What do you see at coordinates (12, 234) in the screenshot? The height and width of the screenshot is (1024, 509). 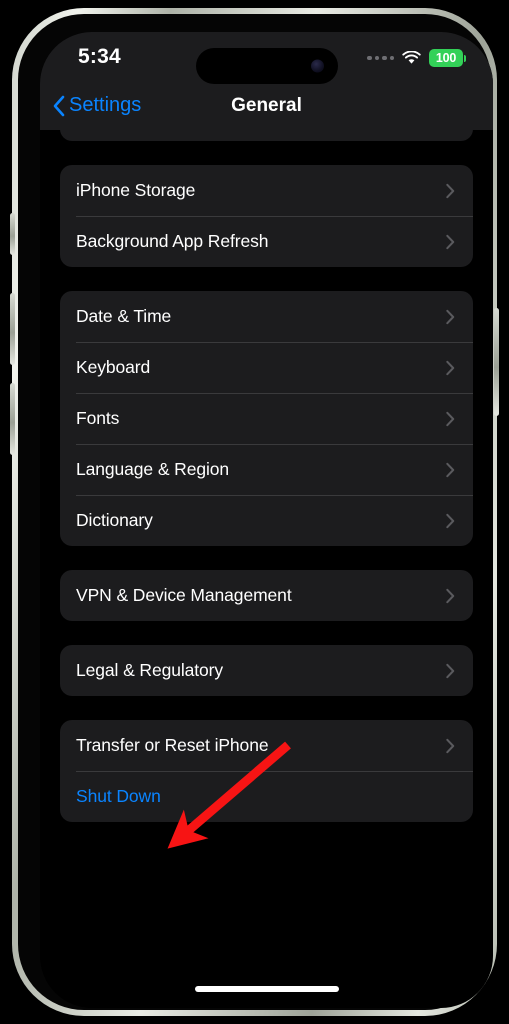 I see `action-button` at bounding box center [12, 234].